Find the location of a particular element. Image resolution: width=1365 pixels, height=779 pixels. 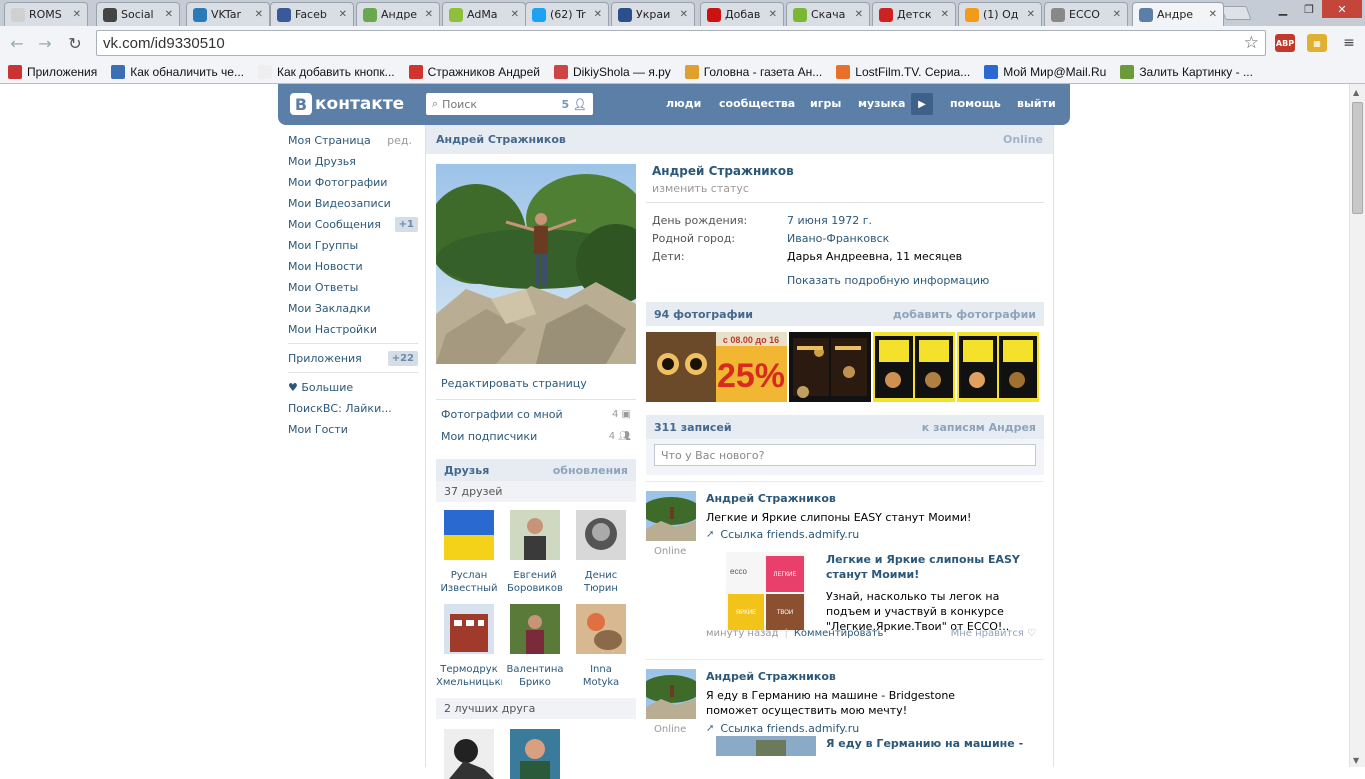

browser-tab: ECCO ✕ is located at coordinates (1086, 14).